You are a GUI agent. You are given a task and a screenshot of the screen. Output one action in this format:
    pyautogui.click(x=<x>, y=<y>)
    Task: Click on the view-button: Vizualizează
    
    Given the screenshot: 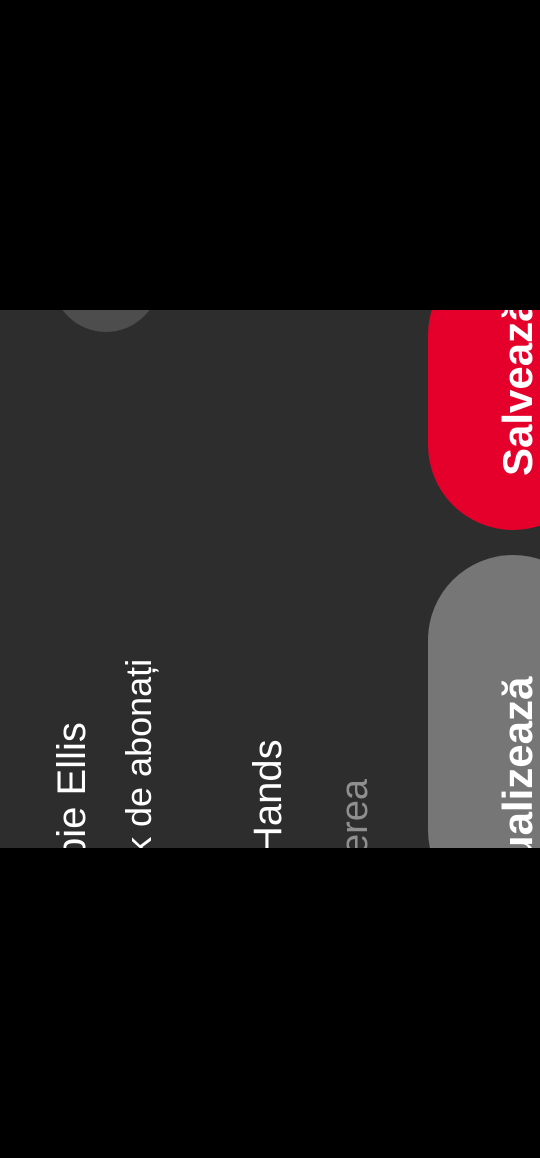 What is the action you would take?
    pyautogui.click(x=484, y=701)
    